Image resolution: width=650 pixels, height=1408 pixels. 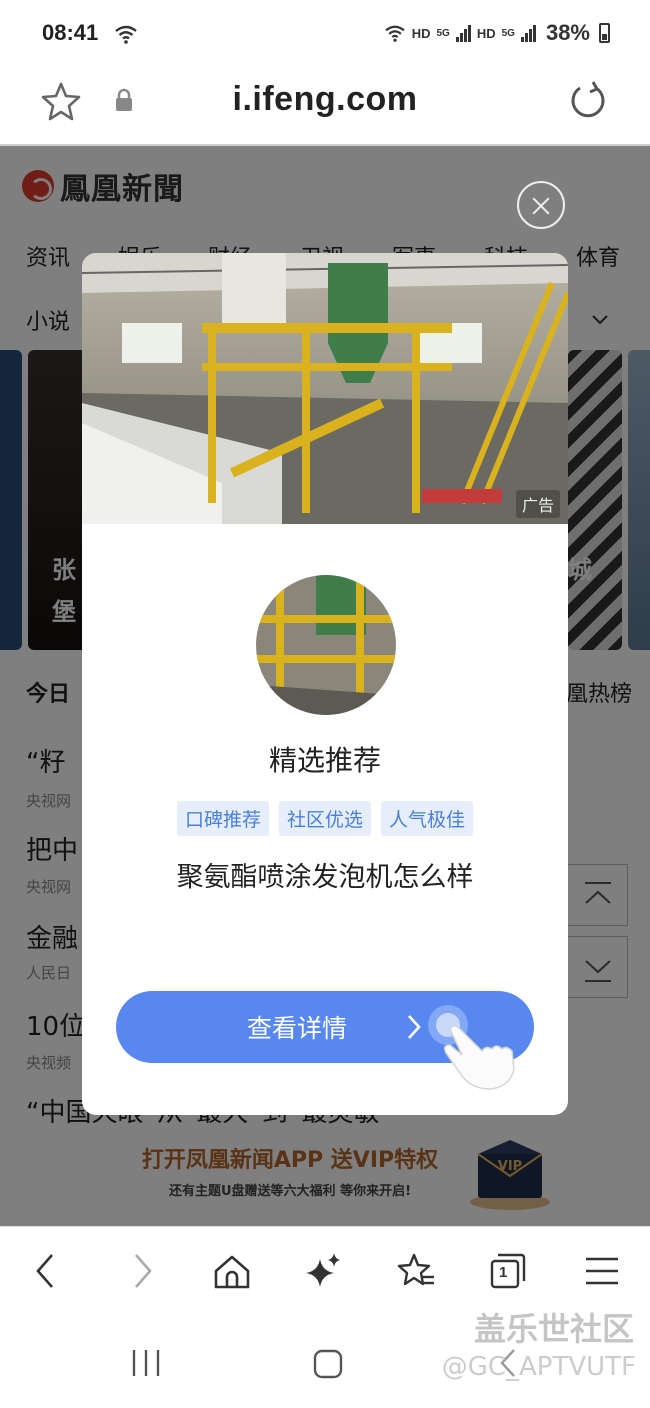 I want to click on address-bar: i.ifeng.com, so click(x=325, y=108).